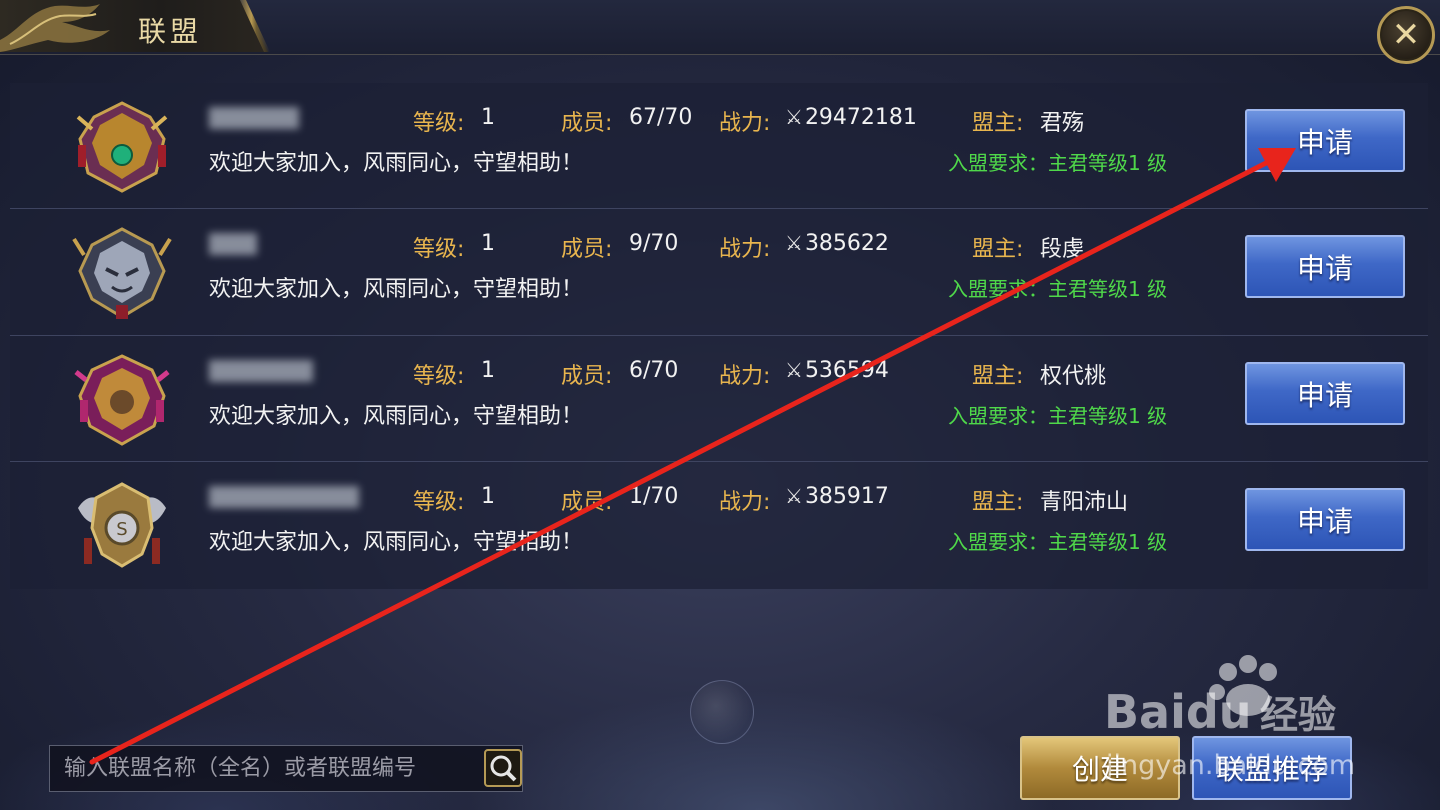 The width and height of the screenshot is (1440, 810). I want to click on page-title: 联盟, so click(170, 31).